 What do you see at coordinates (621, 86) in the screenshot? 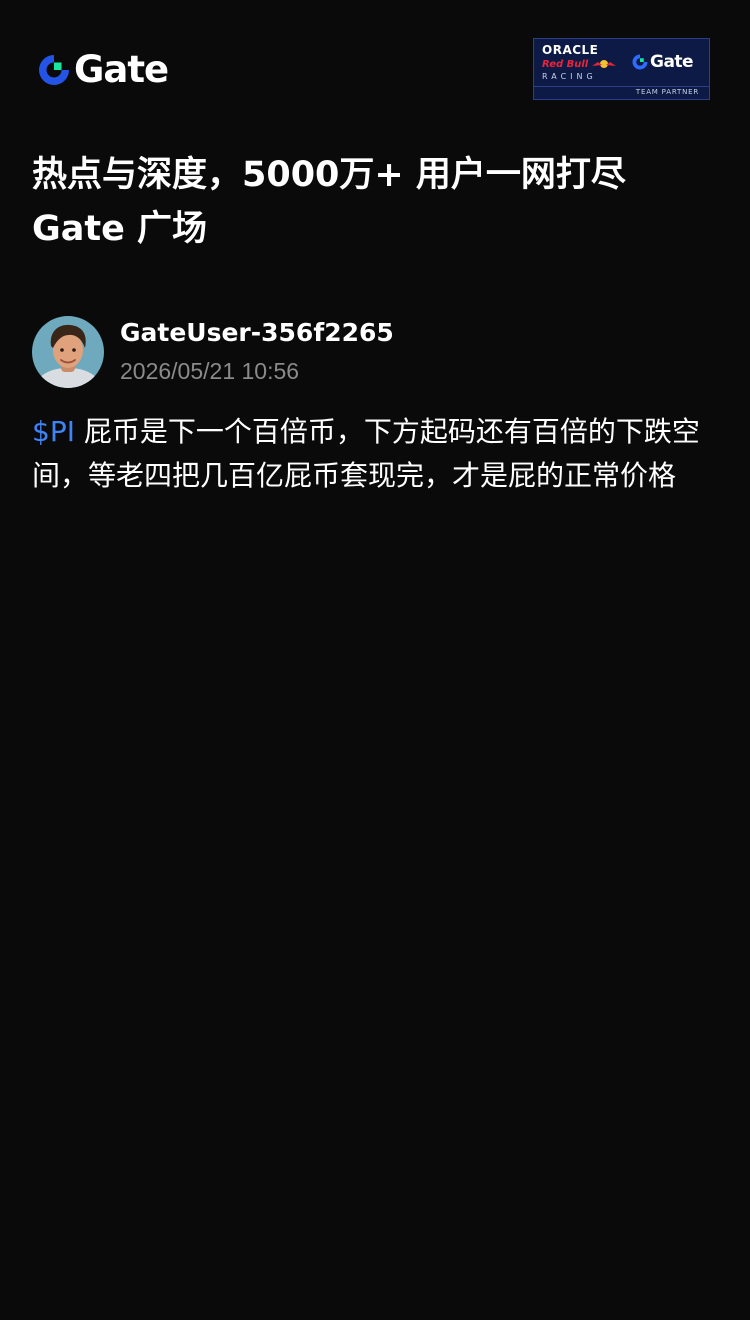
I see `badge-divider` at bounding box center [621, 86].